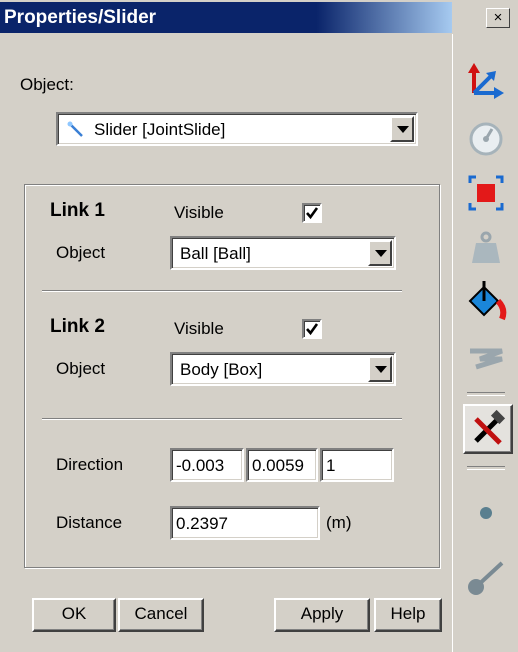 This screenshot has height=652, width=518. I want to click on link1-object-select: Ball [Ball], so click(283, 253).